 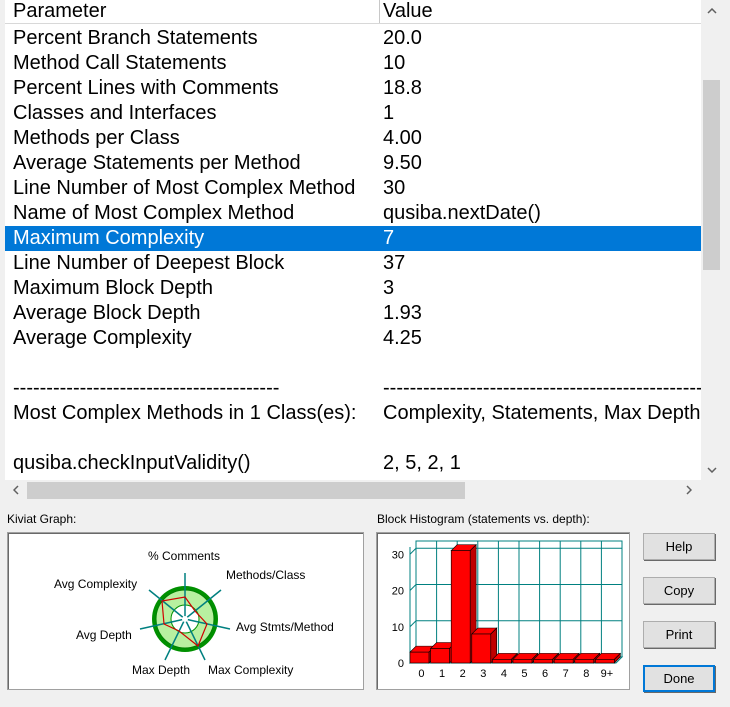 What do you see at coordinates (545, 674) in the screenshot?
I see `histogram-x-tick-label: 6` at bounding box center [545, 674].